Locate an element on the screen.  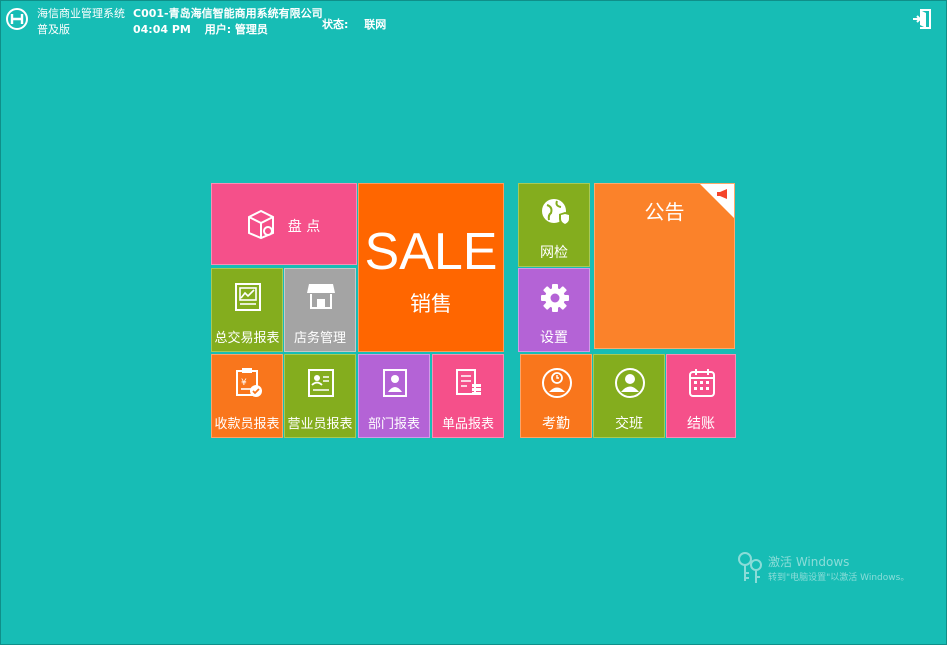
calendar-icon is located at coordinates (702, 383).